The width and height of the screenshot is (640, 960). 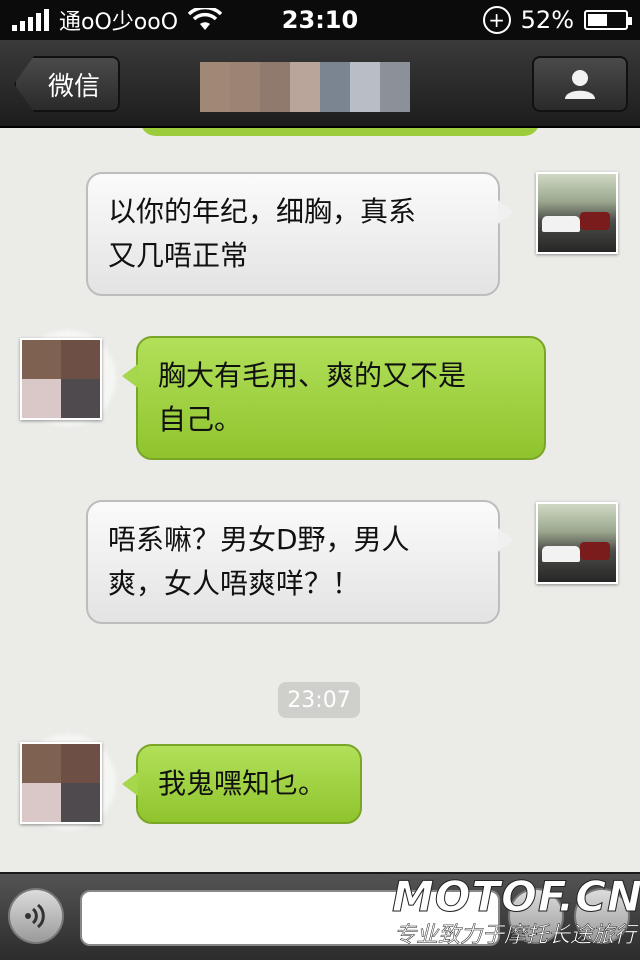 What do you see at coordinates (205, 19) in the screenshot?
I see `wifi-icon` at bounding box center [205, 19].